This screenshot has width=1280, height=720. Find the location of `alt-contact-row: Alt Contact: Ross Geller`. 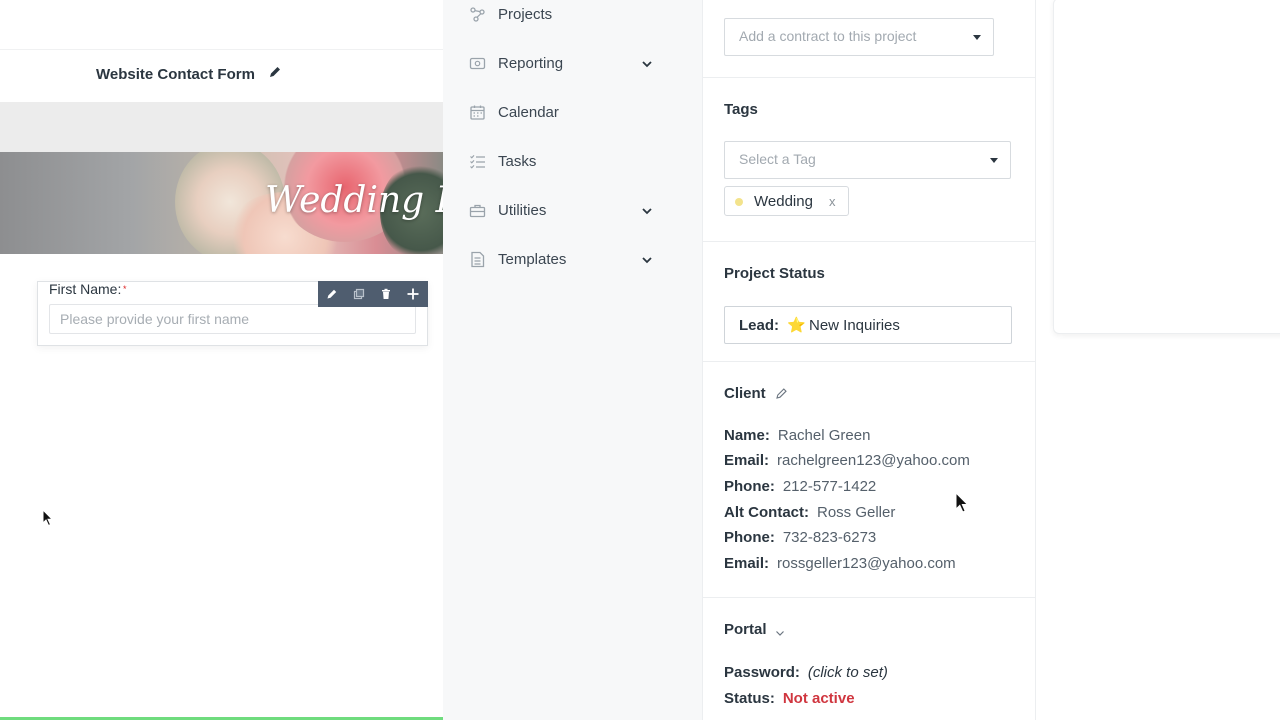

alt-contact-row: Alt Contact: Ross Geller is located at coordinates (809, 512).